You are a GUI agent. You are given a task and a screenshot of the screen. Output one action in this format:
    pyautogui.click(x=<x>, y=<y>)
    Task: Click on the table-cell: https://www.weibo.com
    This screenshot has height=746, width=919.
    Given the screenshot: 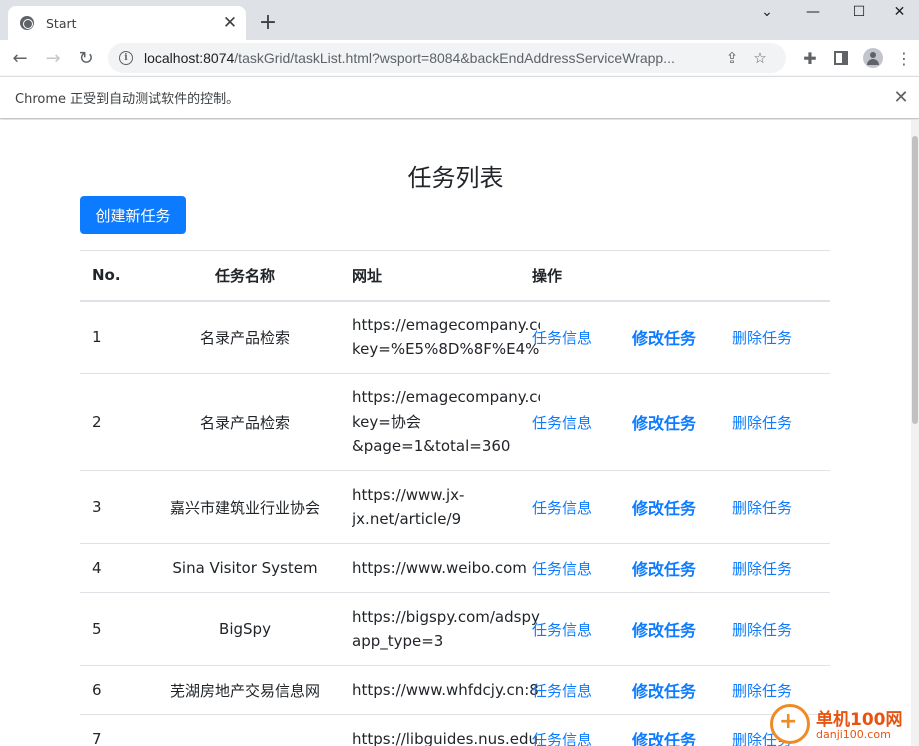 What is the action you would take?
    pyautogui.click(x=436, y=568)
    